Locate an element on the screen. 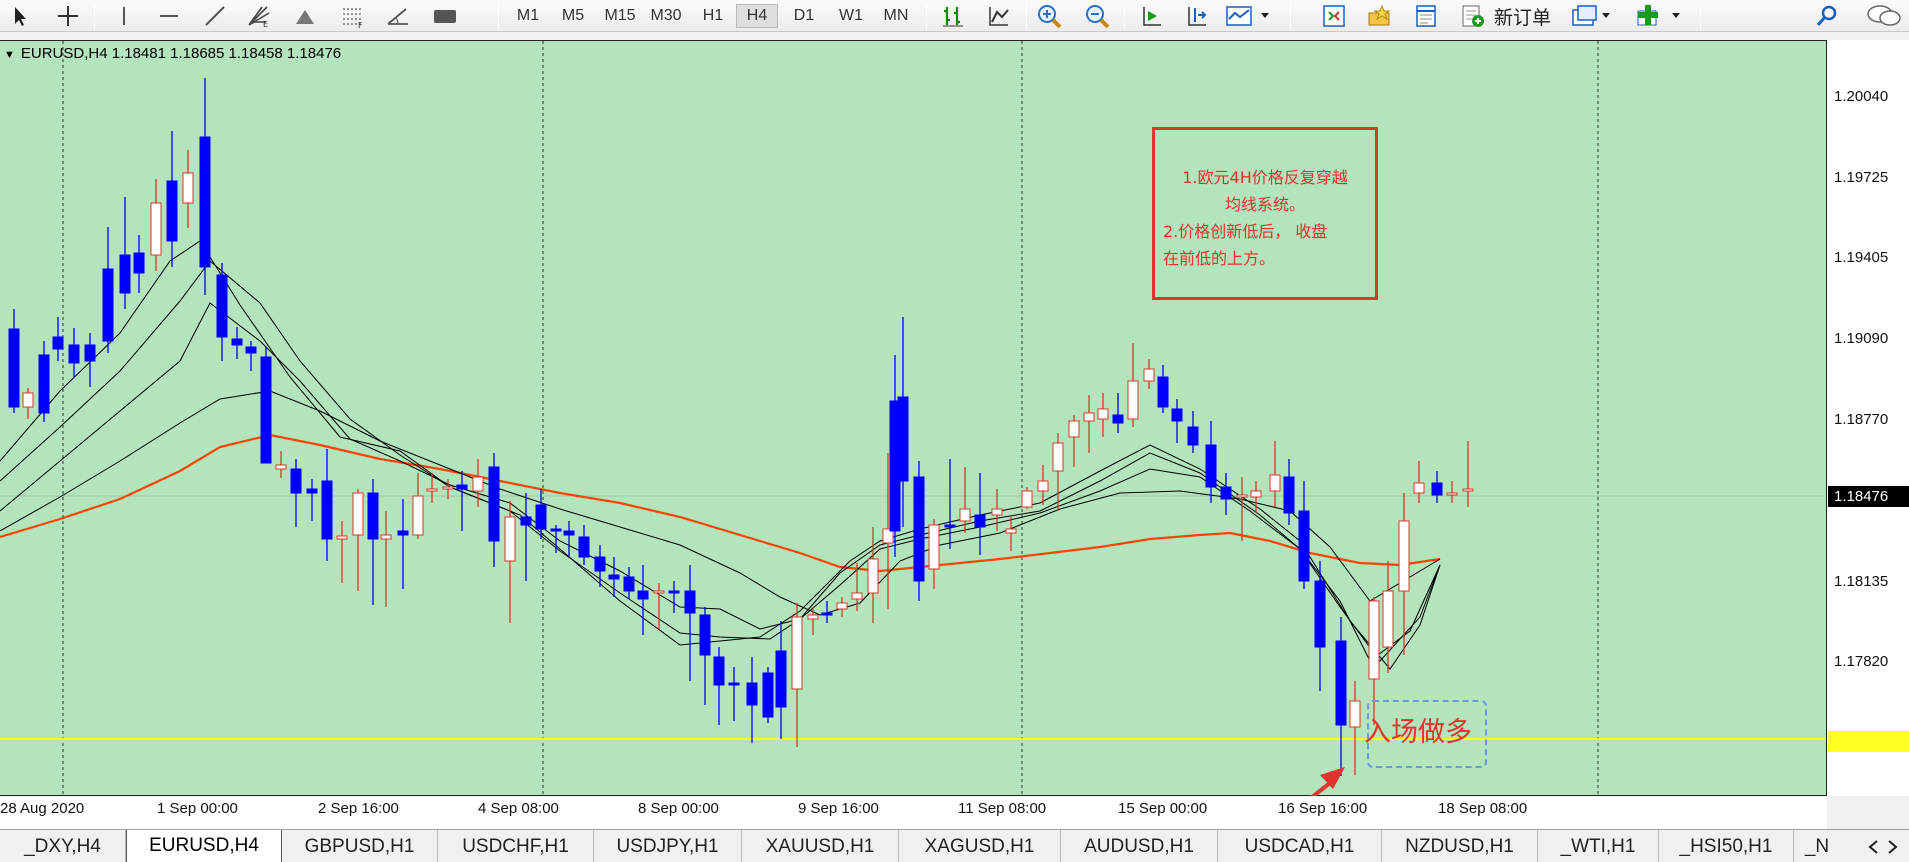 Image resolution: width=1909 pixels, height=862 pixels. tab-scroll-arrows is located at coordinates (1884, 846).